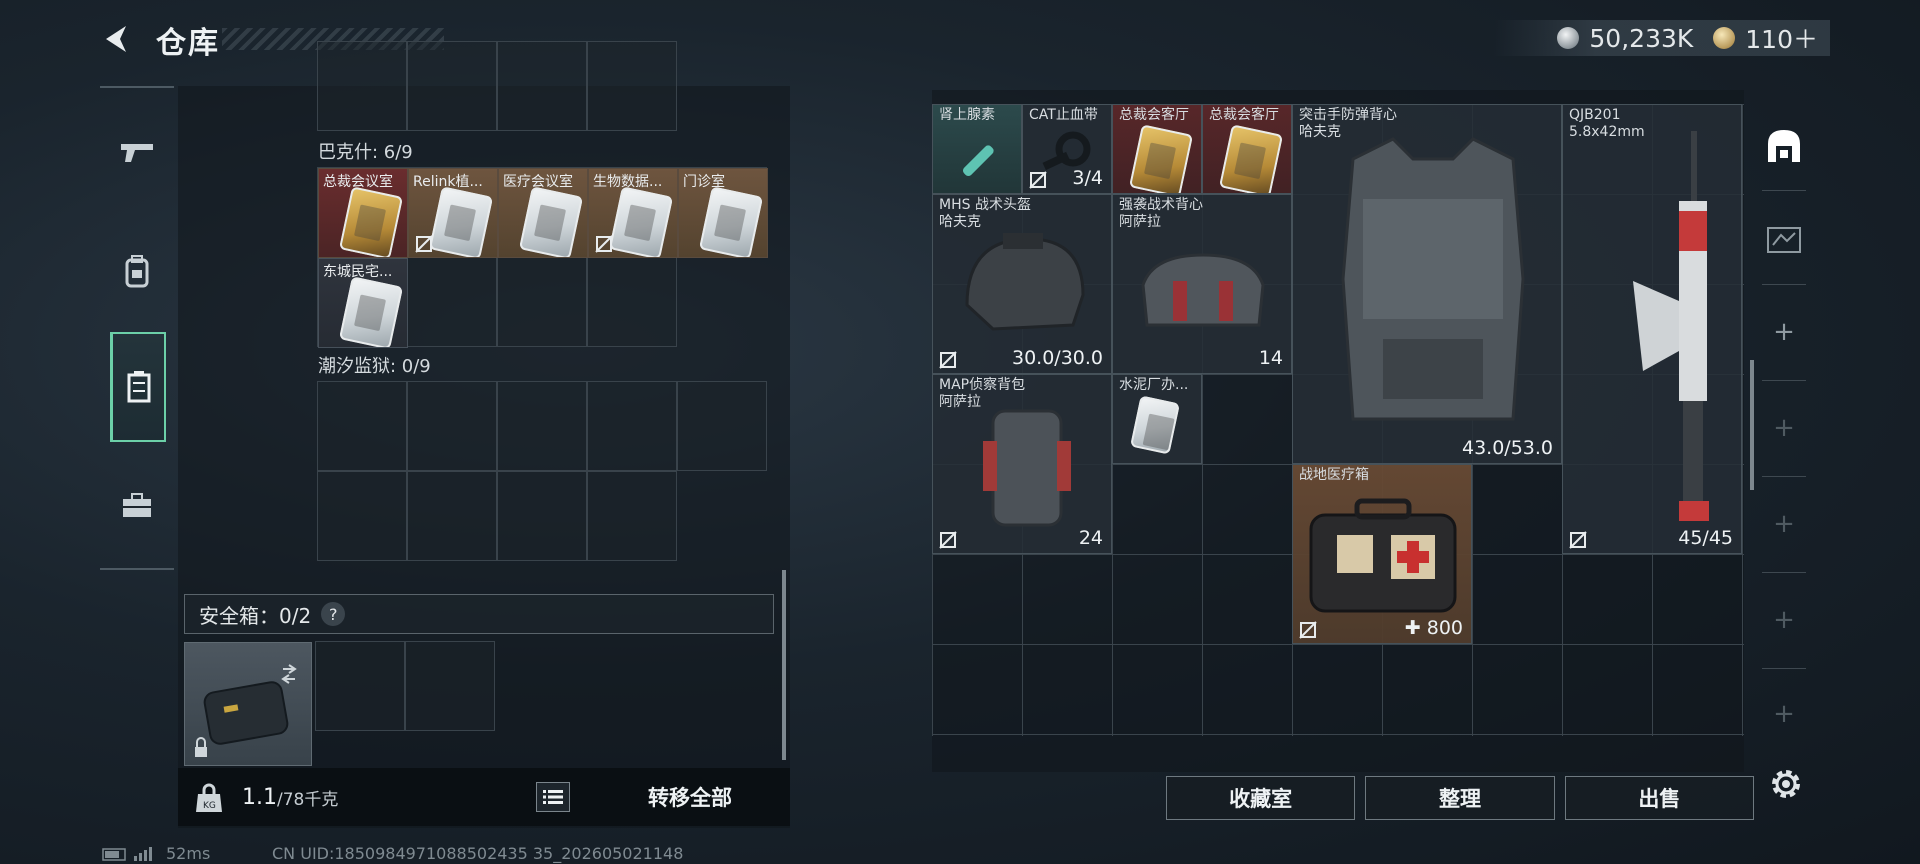 The width and height of the screenshot is (1920, 864). I want to click on safe-box-case, so click(248, 704).